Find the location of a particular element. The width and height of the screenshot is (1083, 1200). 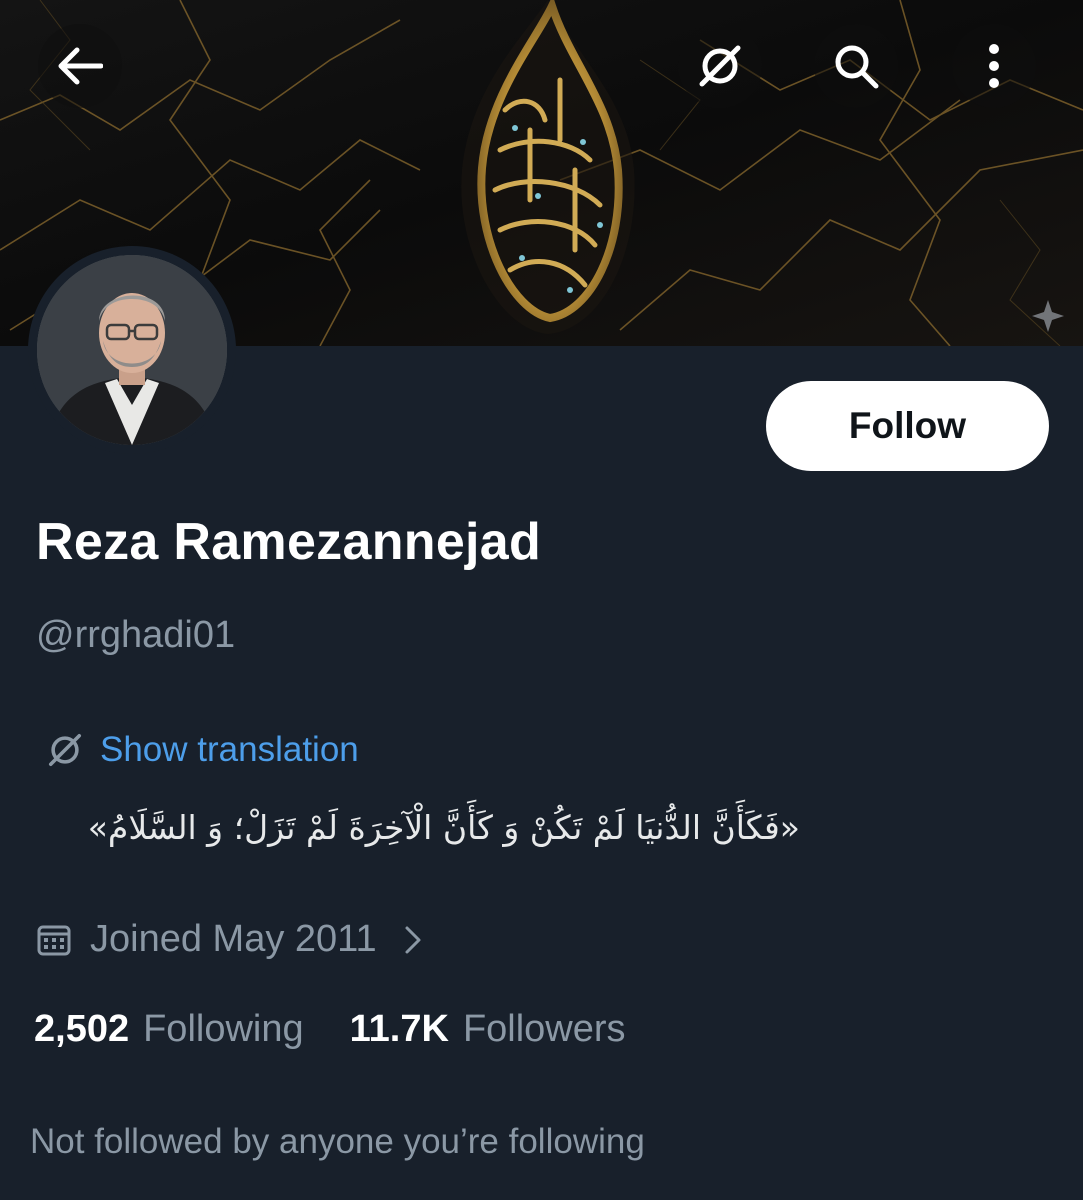

following-stat: 2,502 Following is located at coordinates (169, 1029).